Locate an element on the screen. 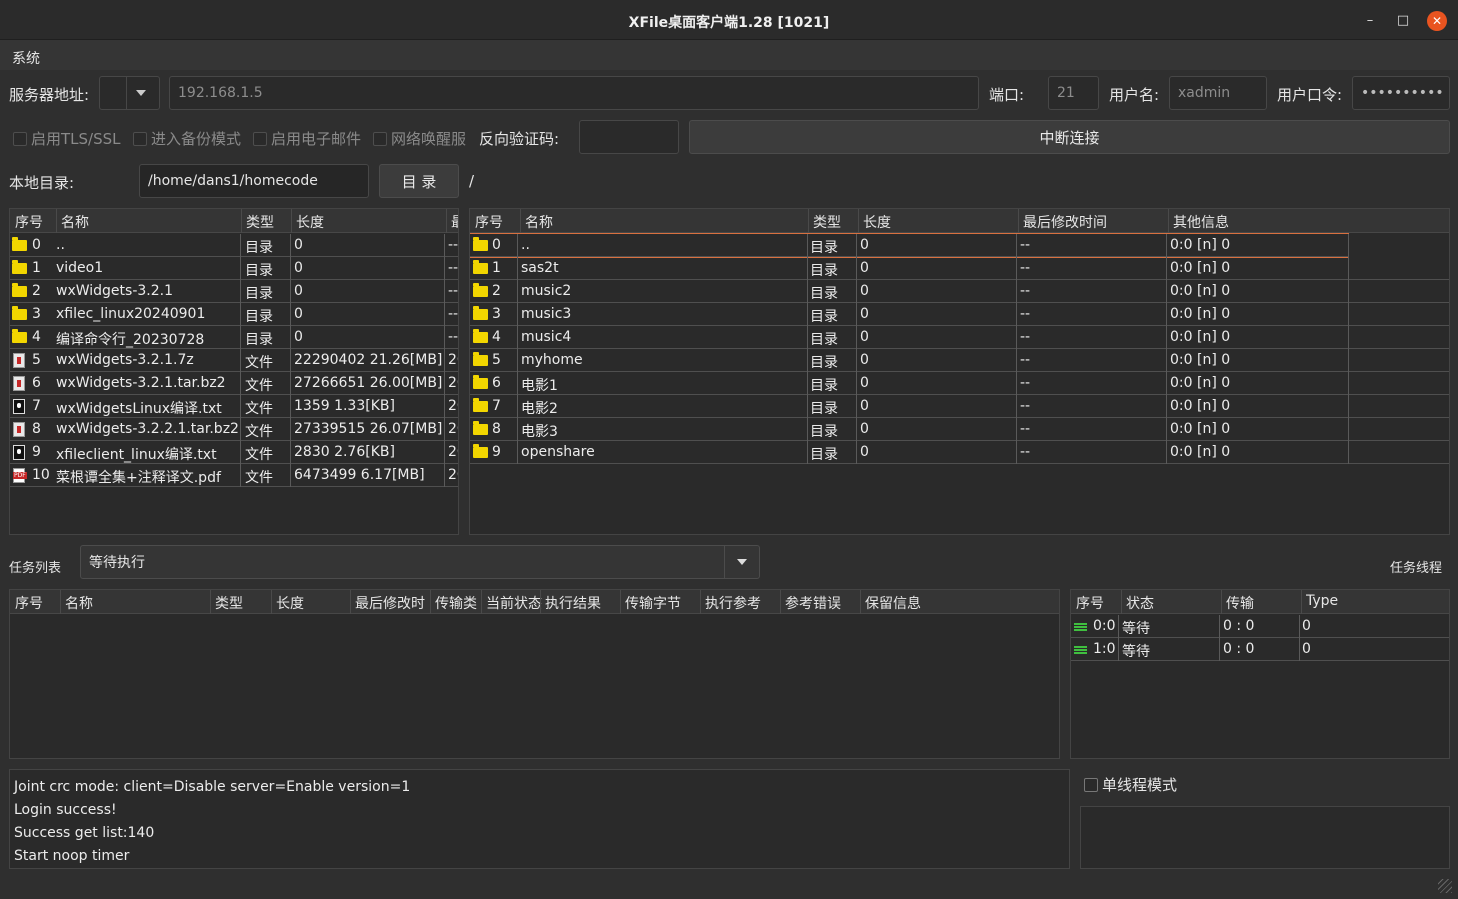  server-history-dropdown is located at coordinates (129, 93).